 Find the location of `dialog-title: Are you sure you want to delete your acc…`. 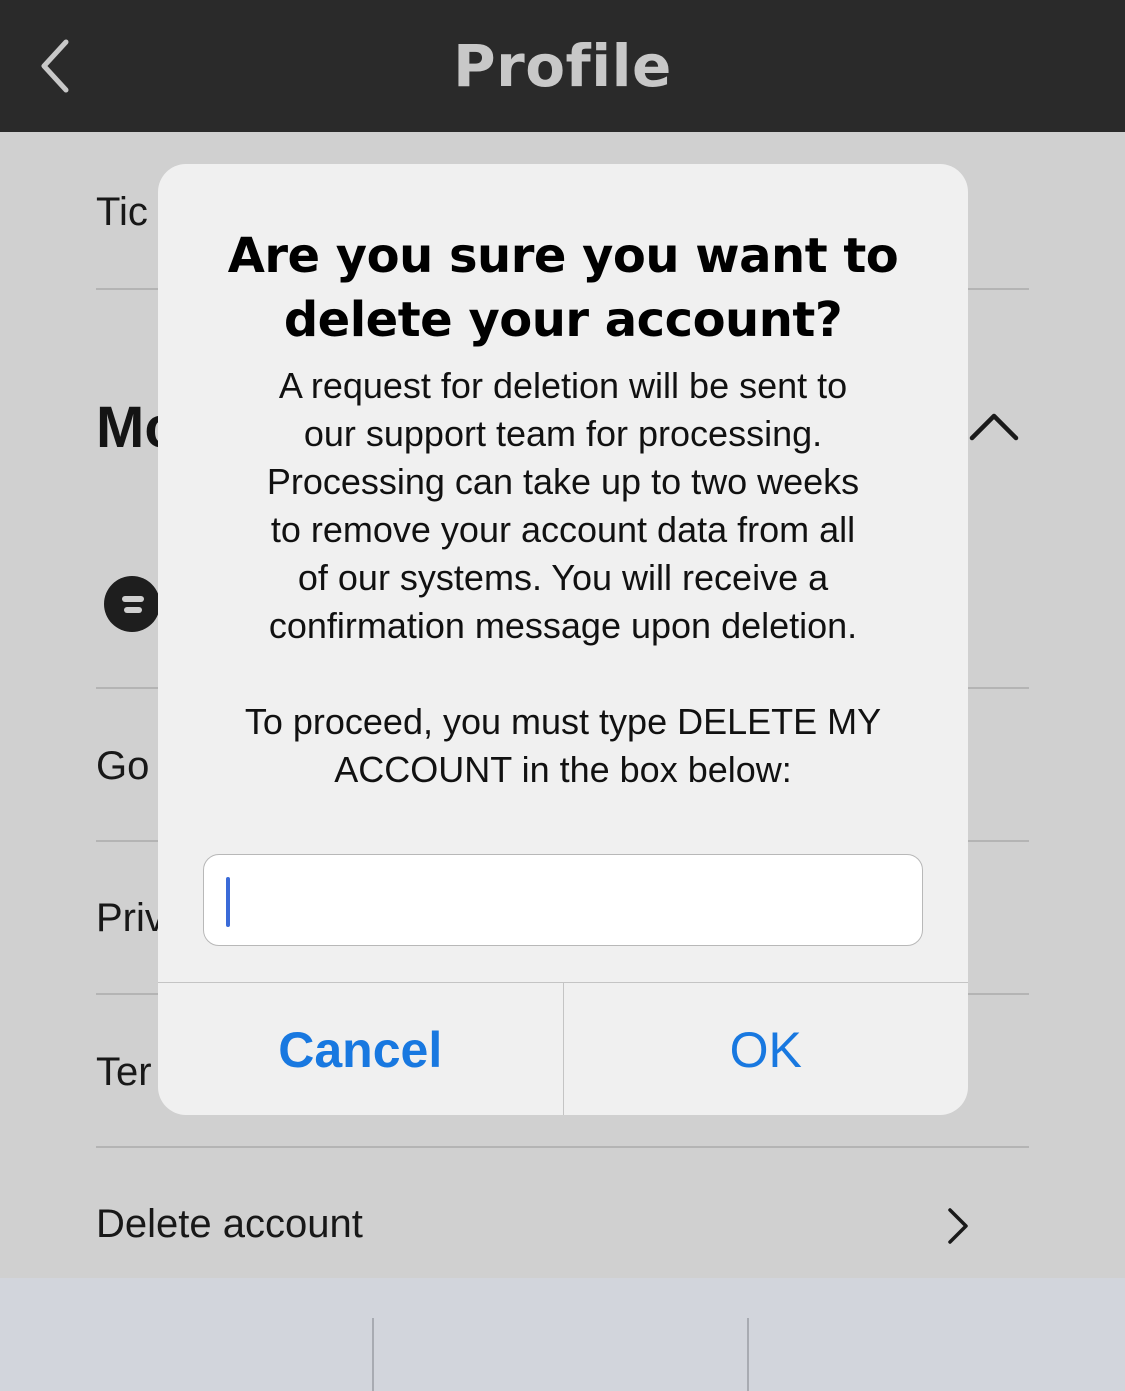

dialog-title: Are you sure you want to delete your acc… is located at coordinates (563, 288).